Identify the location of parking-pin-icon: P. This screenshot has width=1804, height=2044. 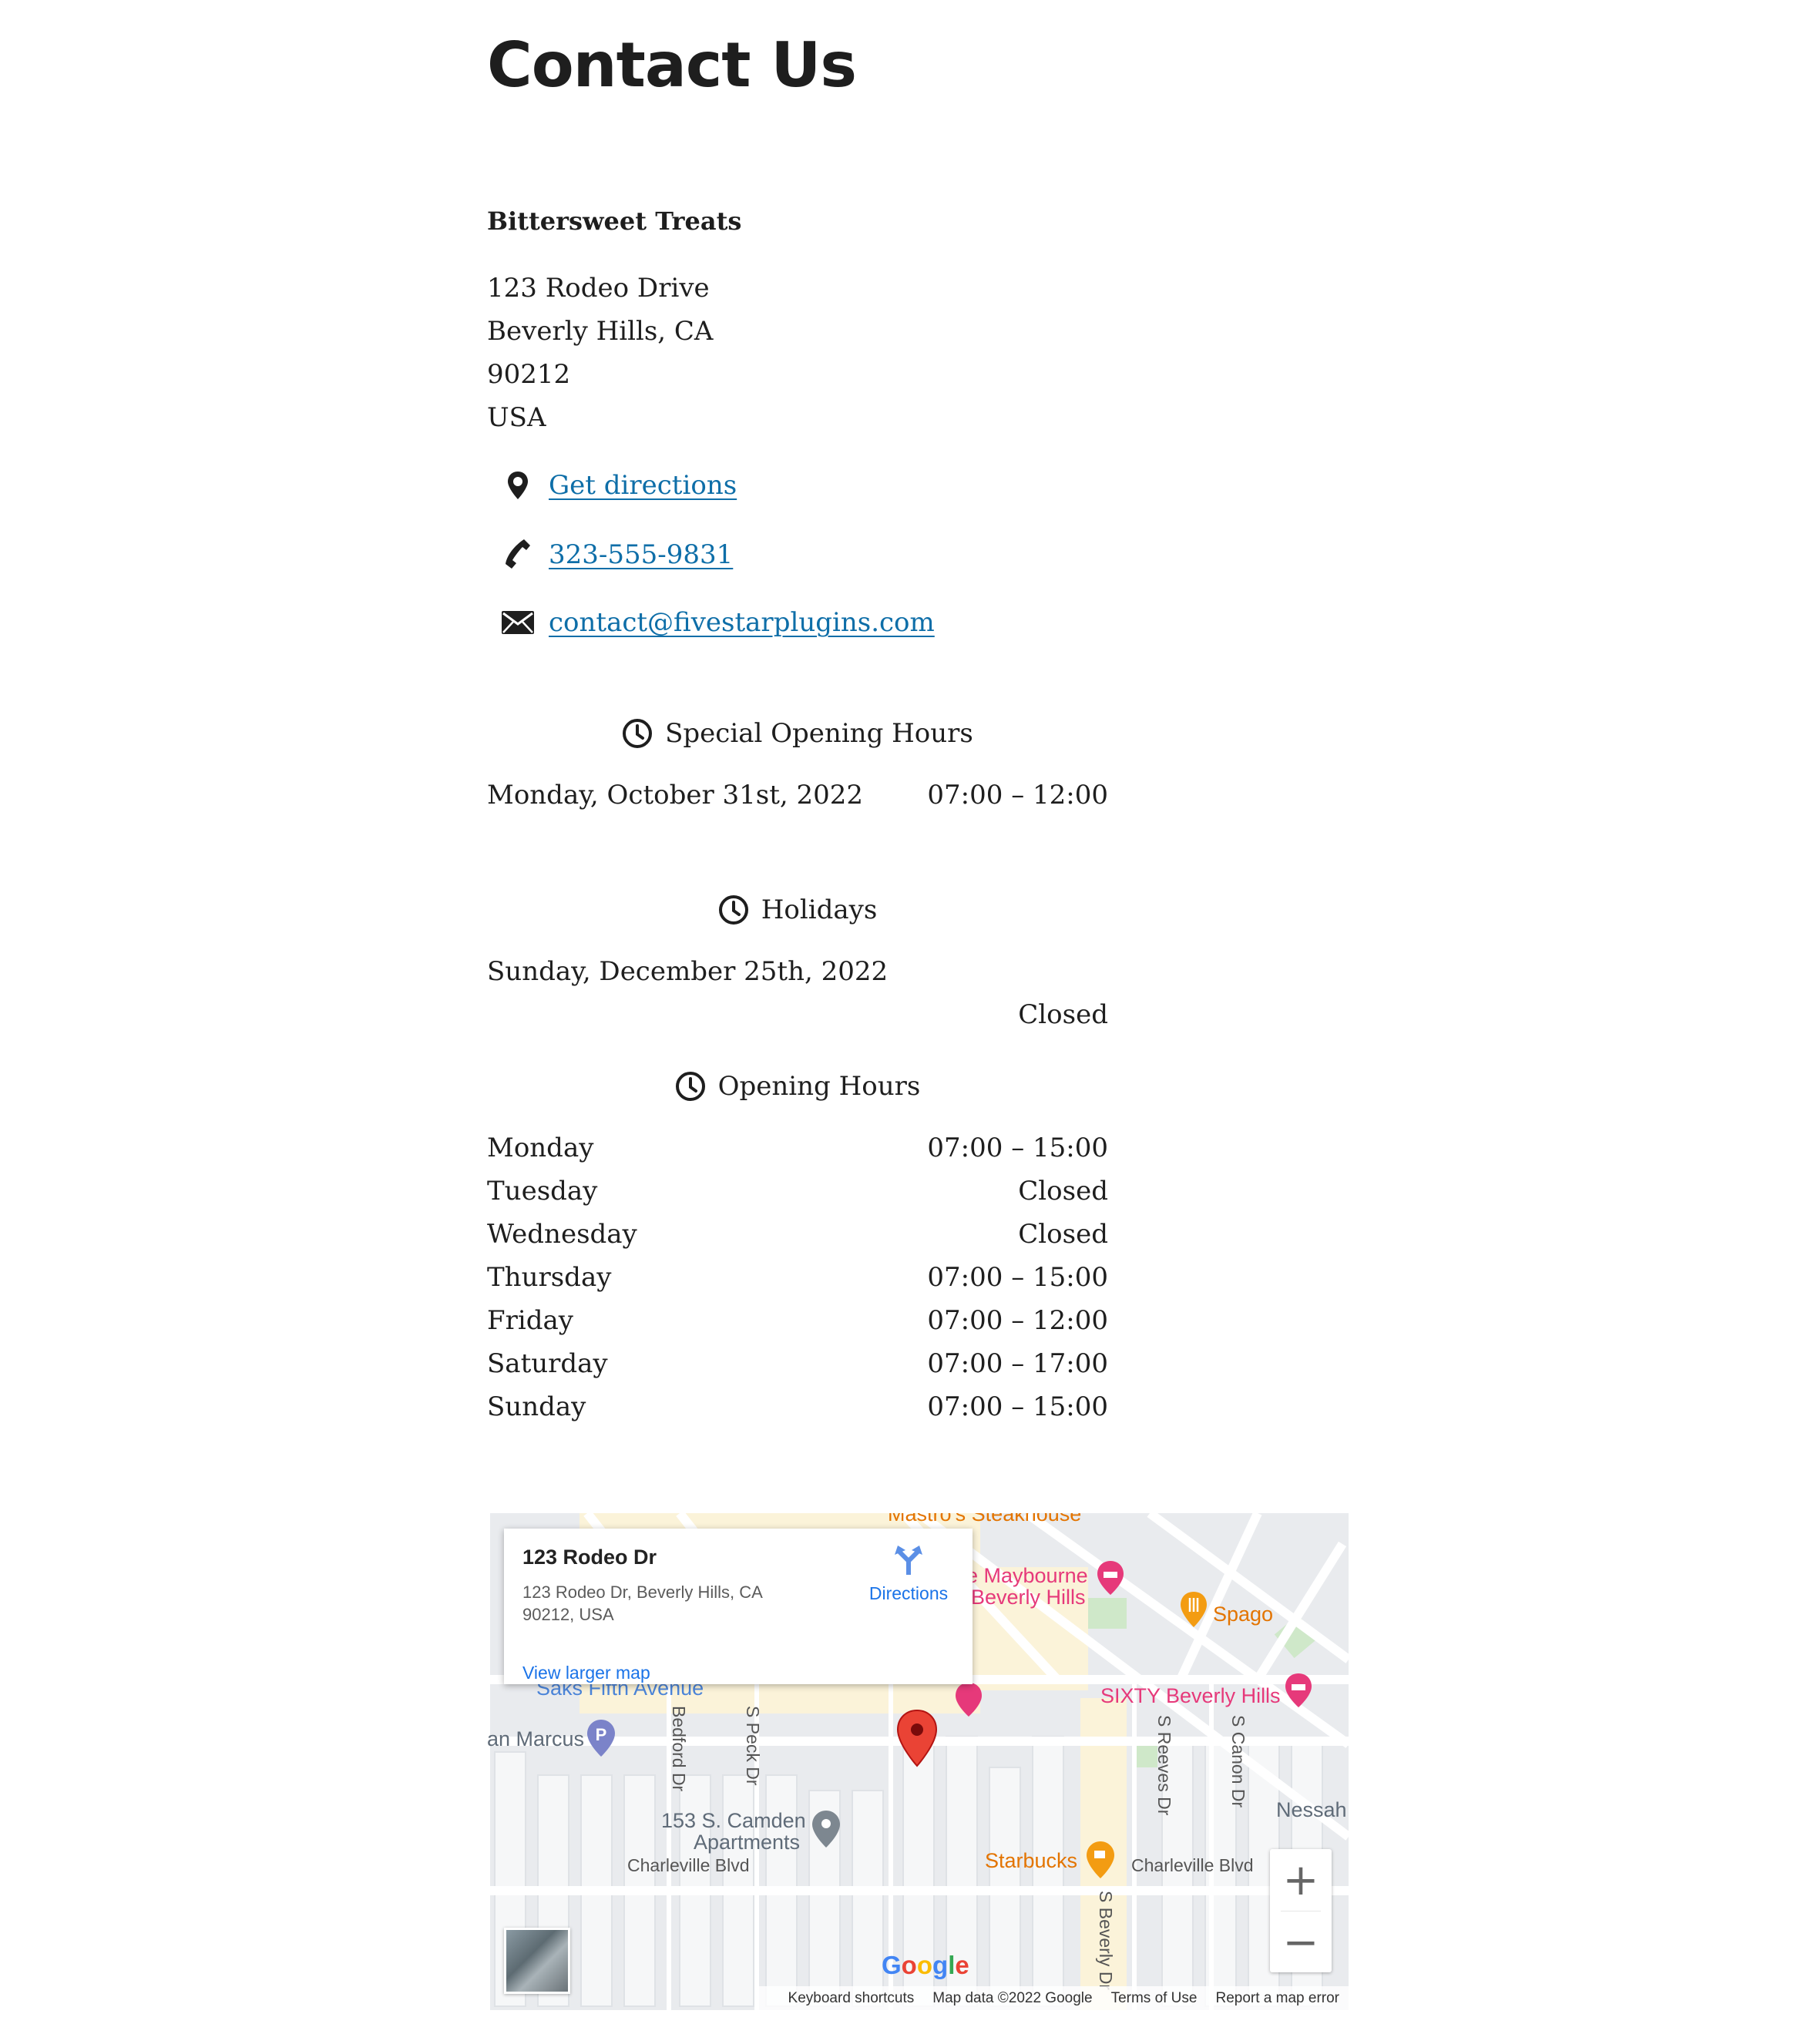
(601, 1738).